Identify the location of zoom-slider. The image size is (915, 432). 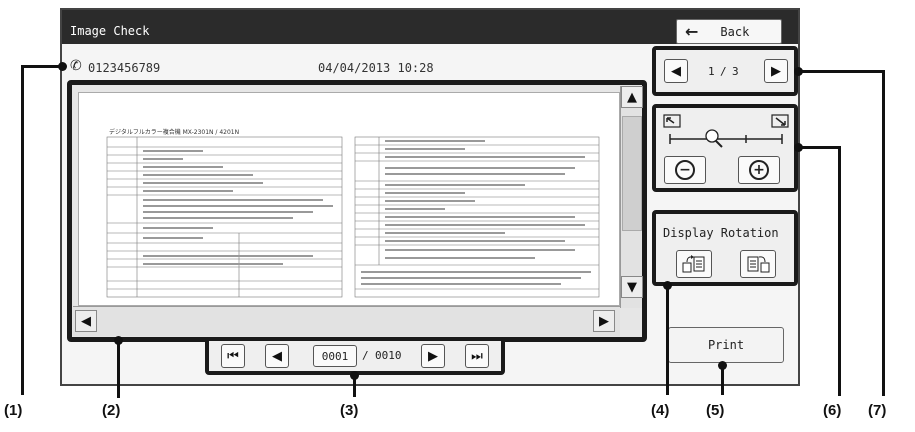
(727, 133).